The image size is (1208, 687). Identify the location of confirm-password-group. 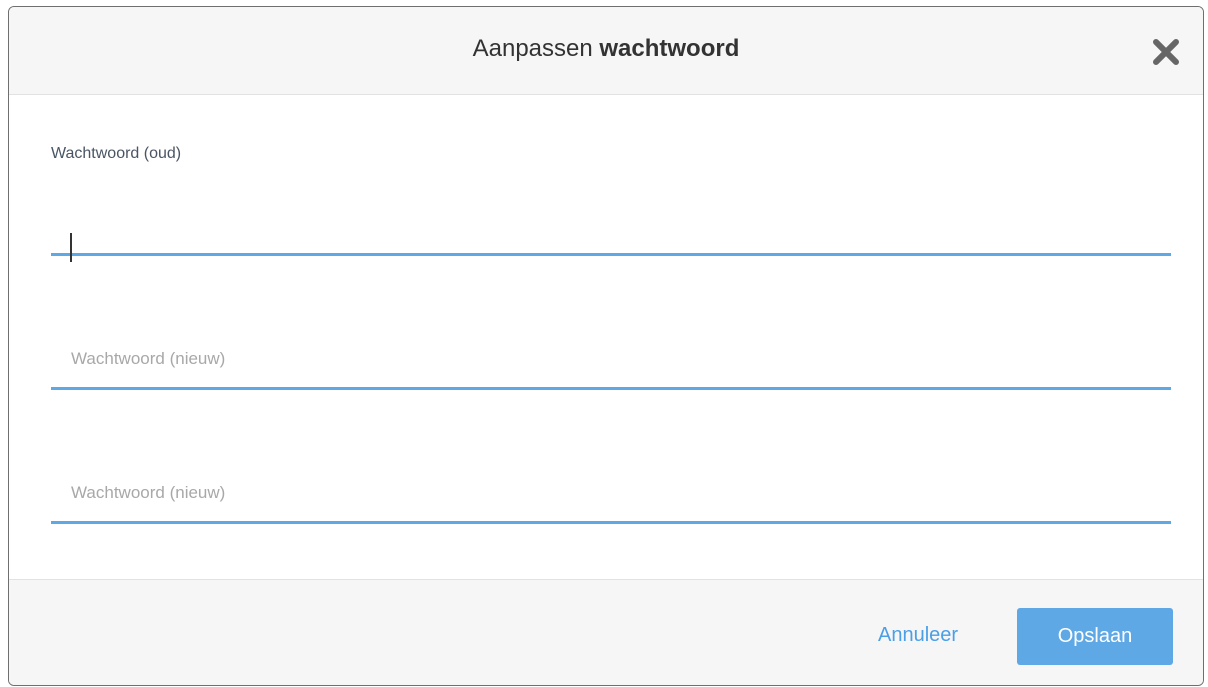
(611, 487).